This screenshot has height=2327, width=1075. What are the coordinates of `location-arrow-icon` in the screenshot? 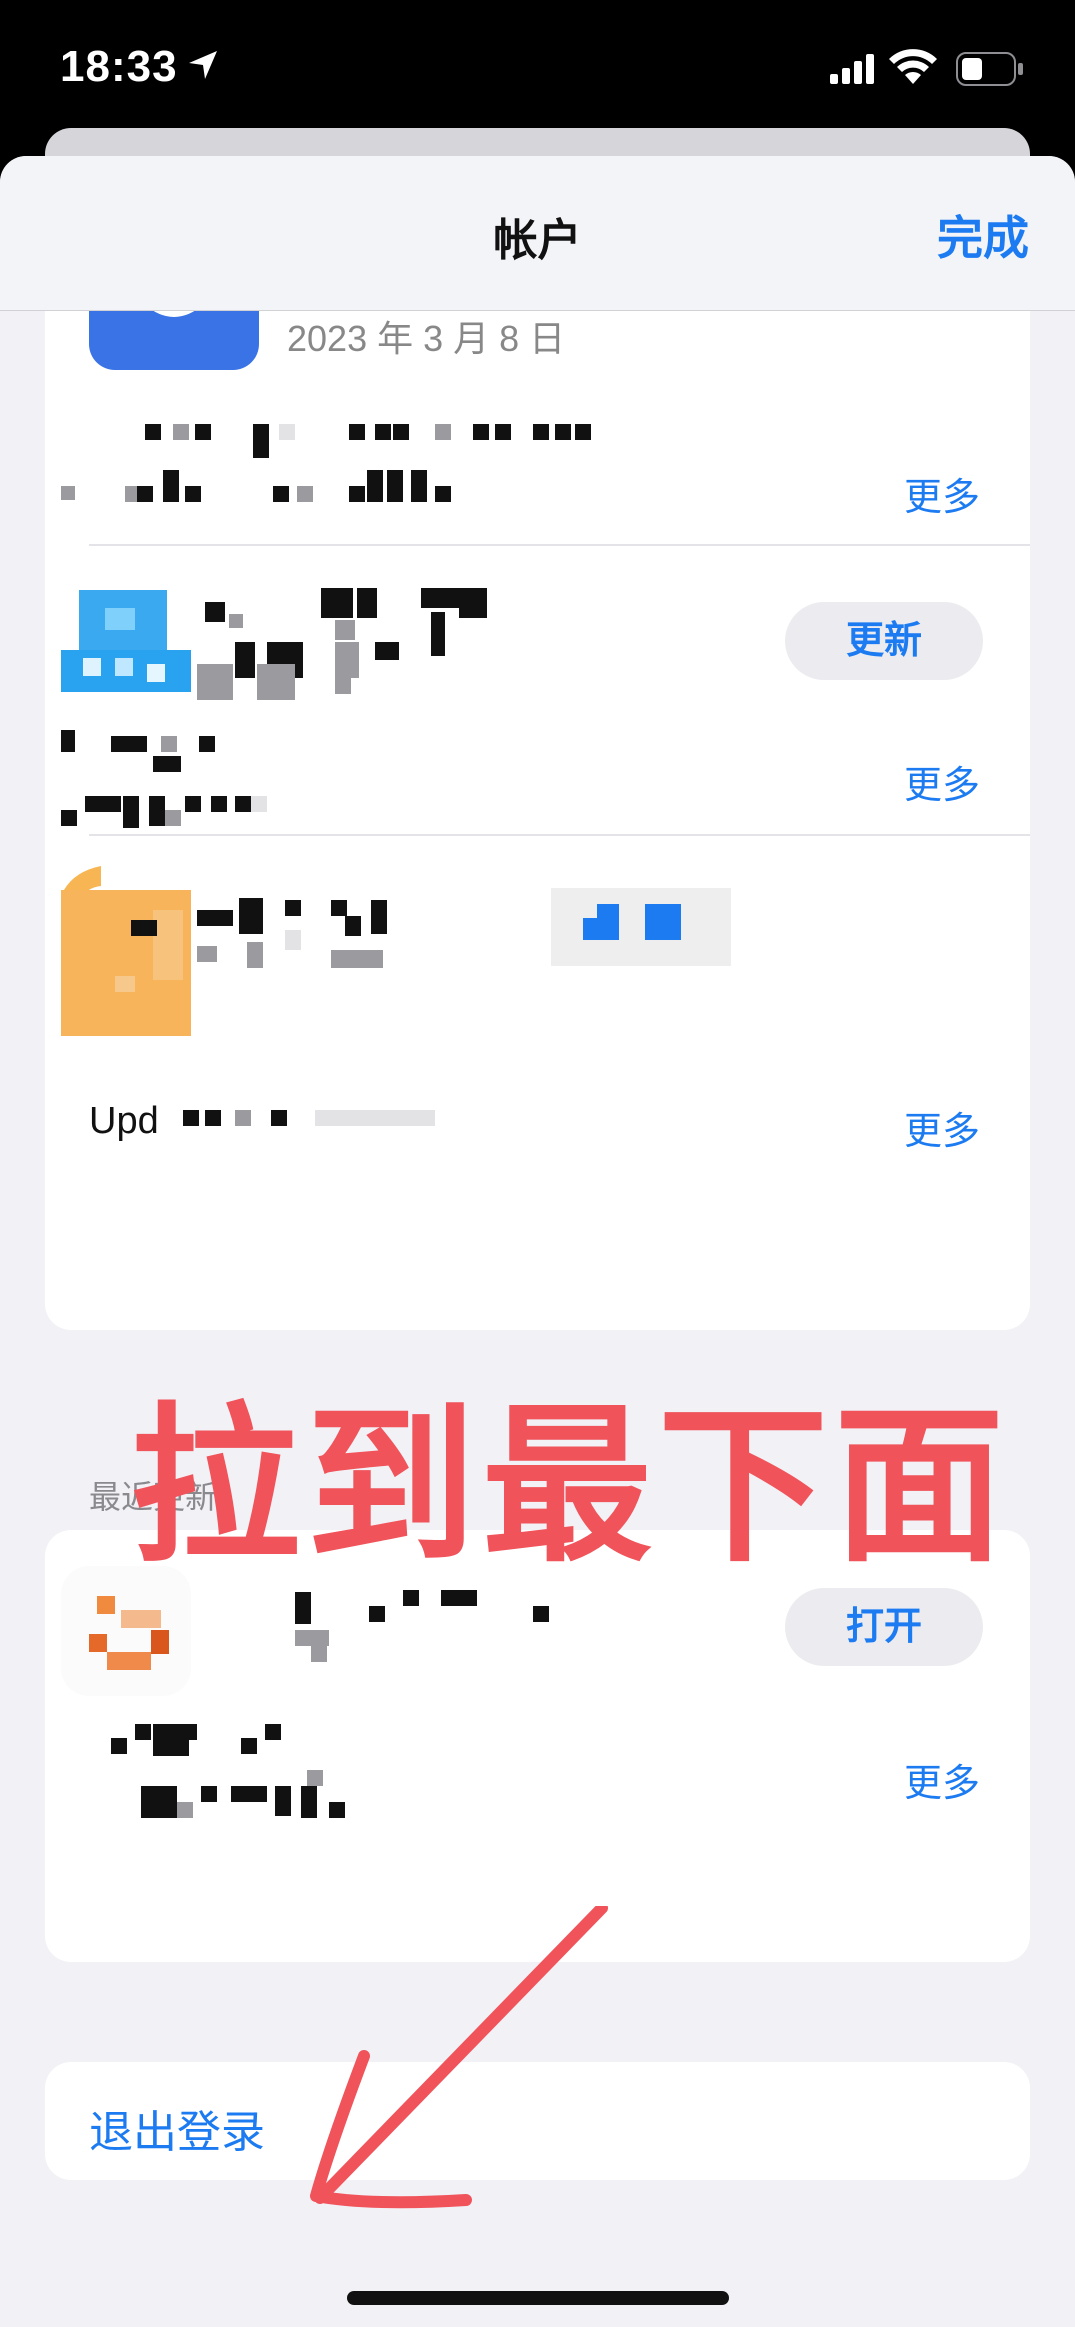 It's located at (203, 65).